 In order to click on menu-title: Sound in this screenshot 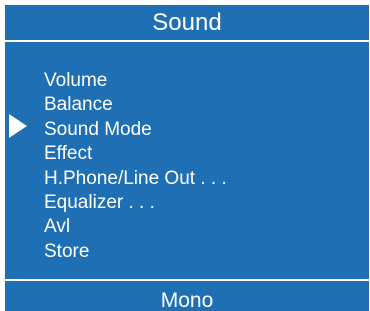, I will do `click(187, 22)`.